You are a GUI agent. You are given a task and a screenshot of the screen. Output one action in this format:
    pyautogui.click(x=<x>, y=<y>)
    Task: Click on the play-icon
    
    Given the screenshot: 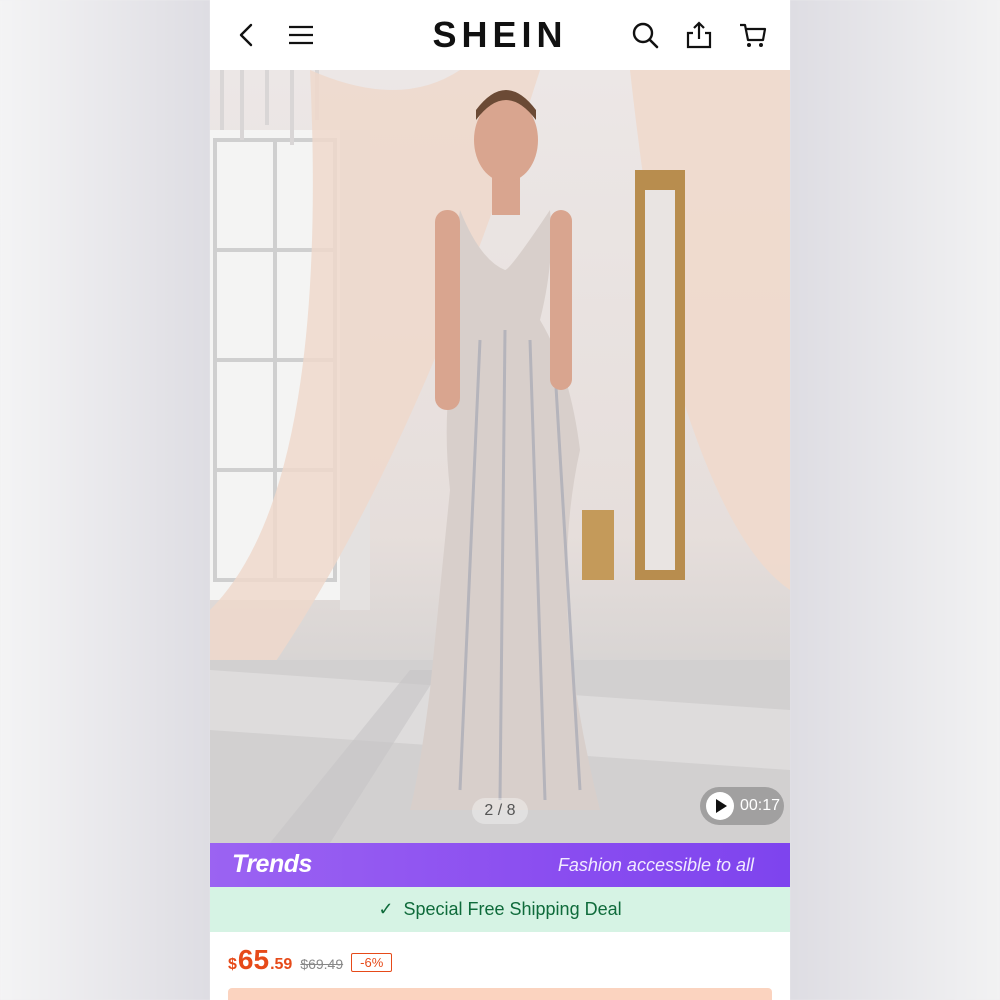 What is the action you would take?
    pyautogui.click(x=720, y=806)
    